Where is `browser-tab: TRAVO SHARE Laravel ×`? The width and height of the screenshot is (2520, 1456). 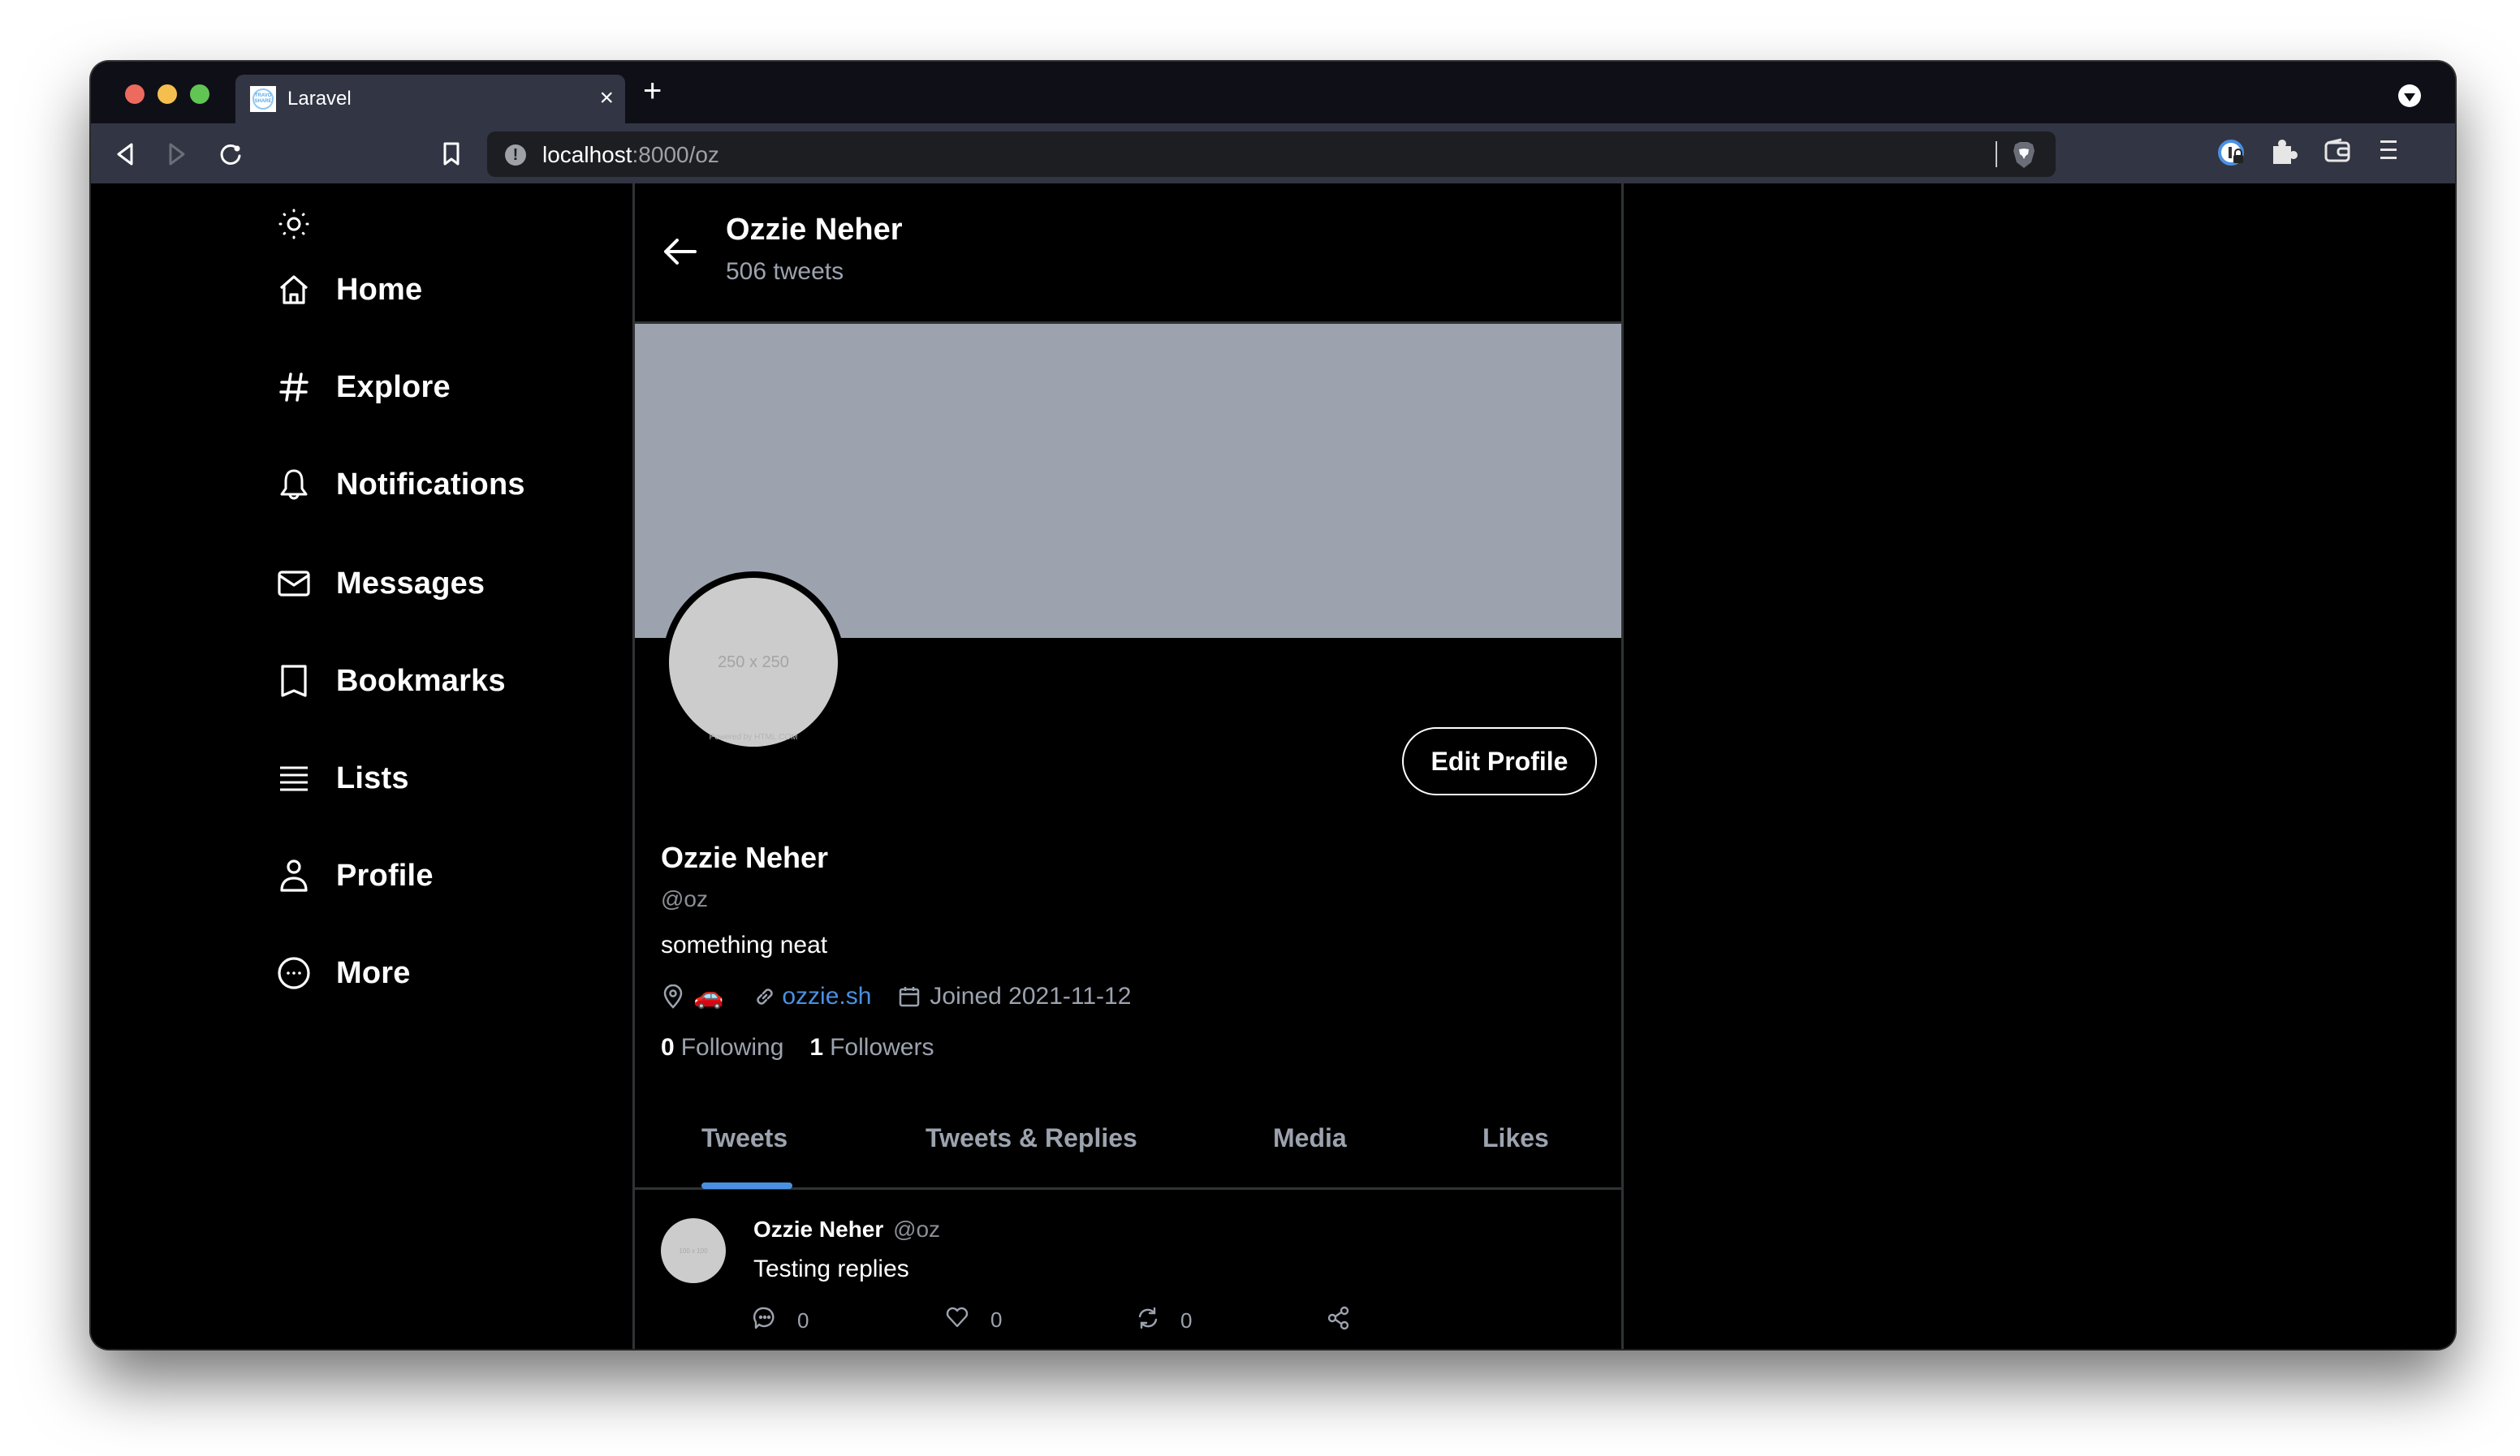 browser-tab: TRAVO SHARE Laravel × is located at coordinates (430, 99).